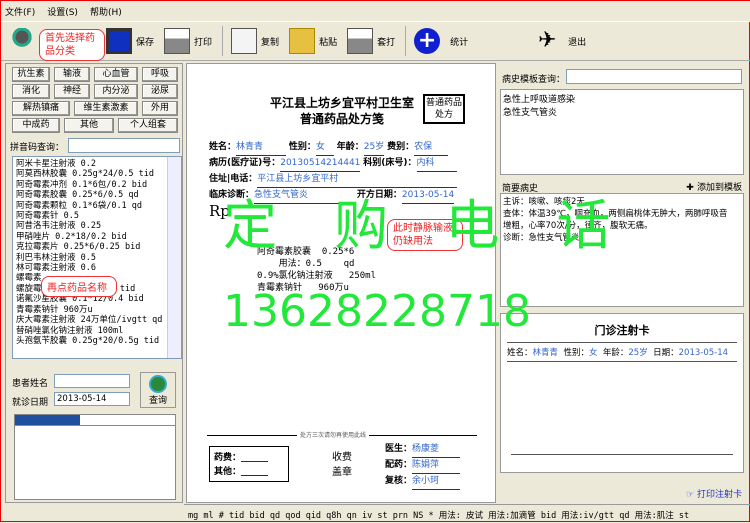 The height and width of the screenshot is (523, 750). Describe the element at coordinates (399, 465) in the screenshot. I see `dispense-label: 配药：` at that location.